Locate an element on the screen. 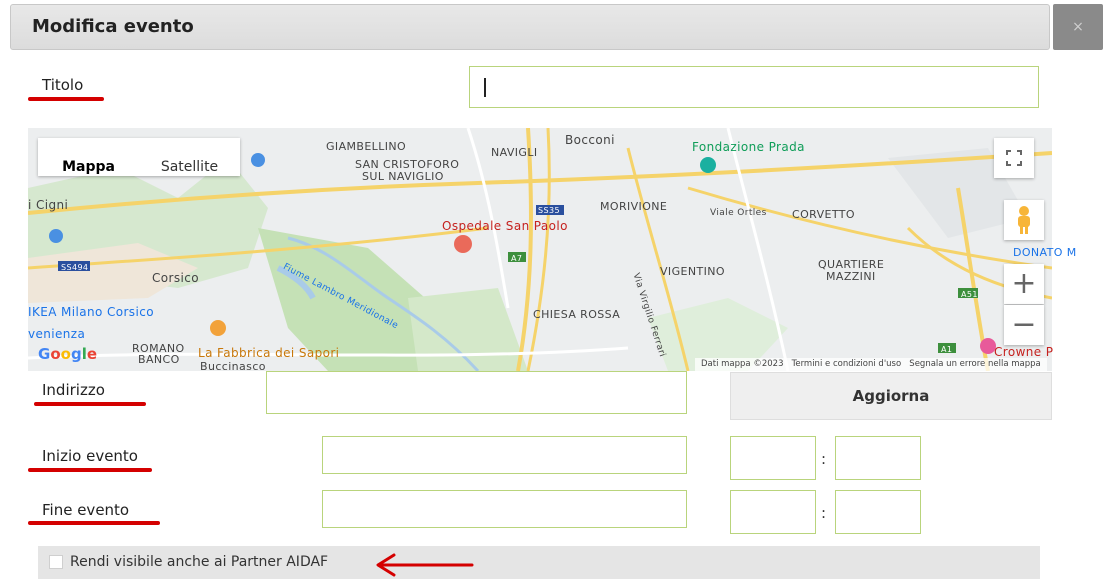 The image size is (1105, 579). map-label: GIAMBELLINO is located at coordinates (366, 146).